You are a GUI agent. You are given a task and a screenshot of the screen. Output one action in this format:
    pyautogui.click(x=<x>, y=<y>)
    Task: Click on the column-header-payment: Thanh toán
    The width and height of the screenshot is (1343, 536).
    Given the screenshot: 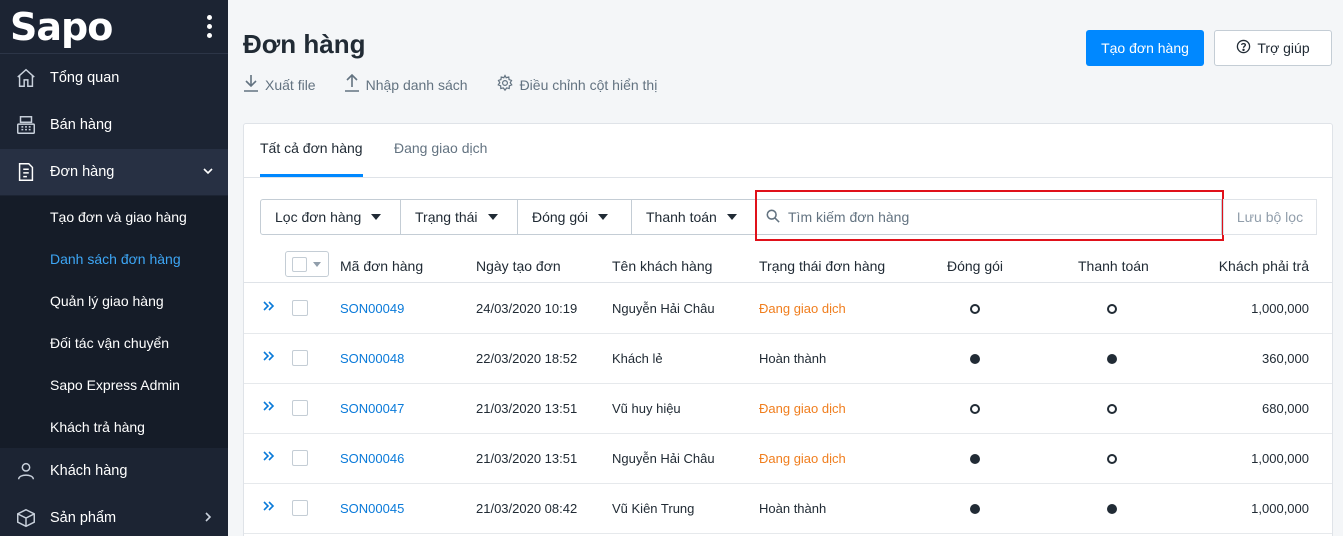 What is the action you would take?
    pyautogui.click(x=1113, y=266)
    